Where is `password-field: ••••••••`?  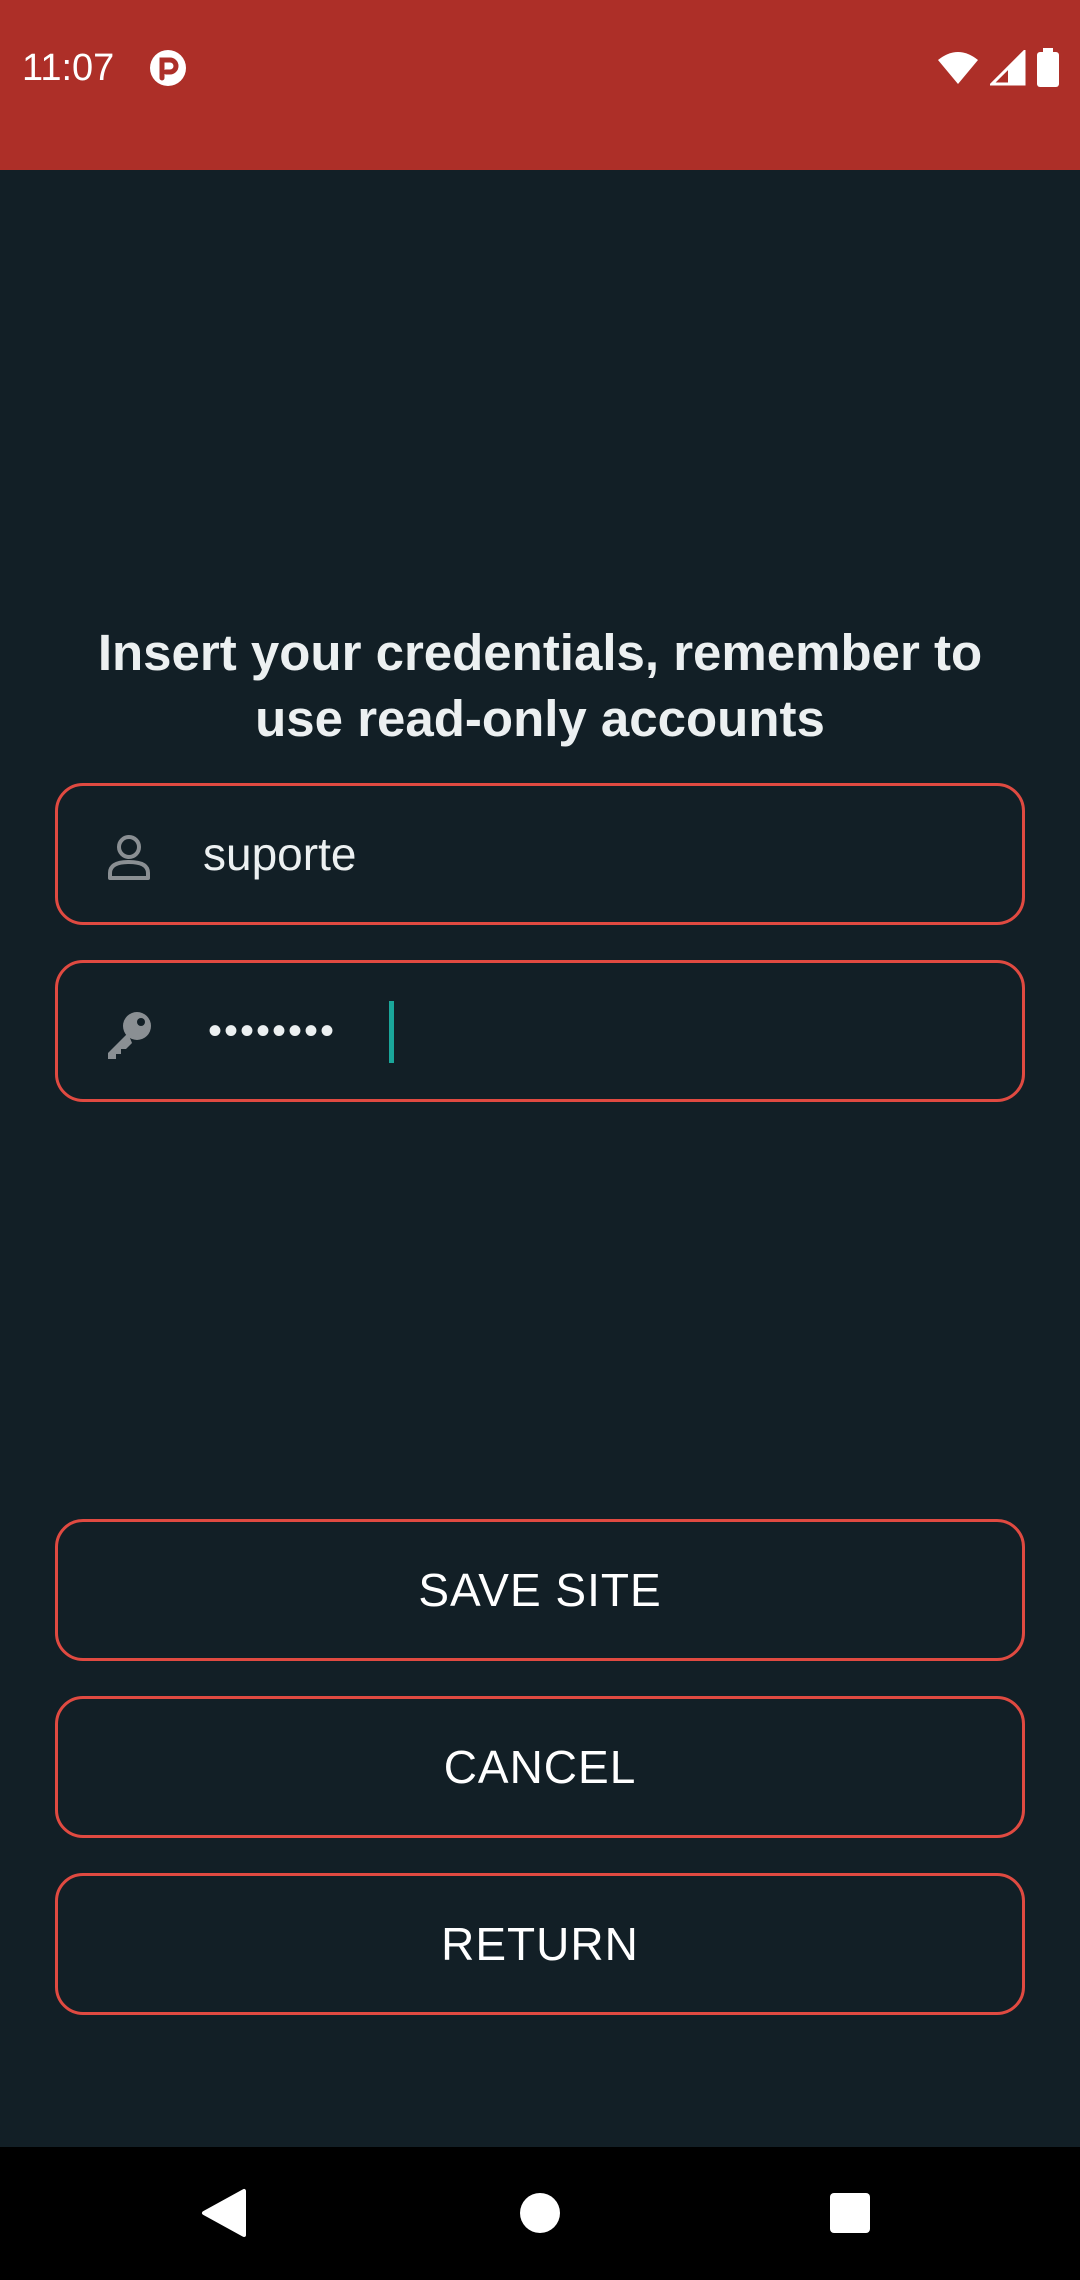
password-field: •••••••• is located at coordinates (540, 1031).